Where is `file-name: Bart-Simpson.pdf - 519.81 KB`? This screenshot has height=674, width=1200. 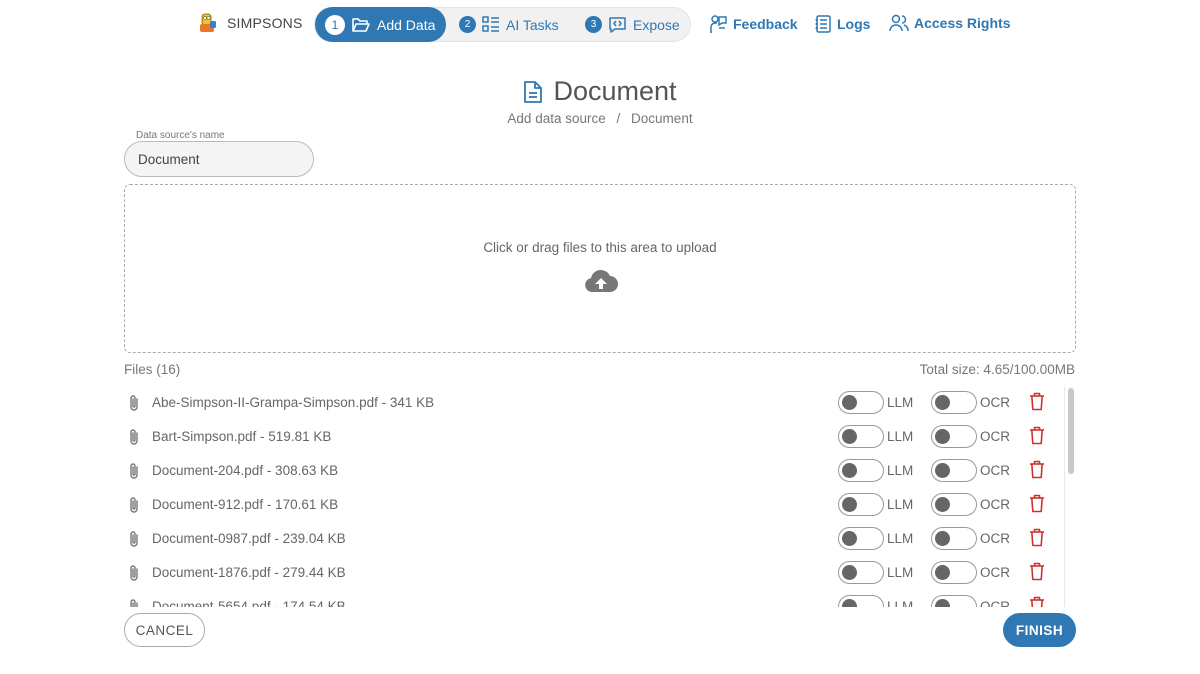 file-name: Bart-Simpson.pdf - 519.81 KB is located at coordinates (242, 436).